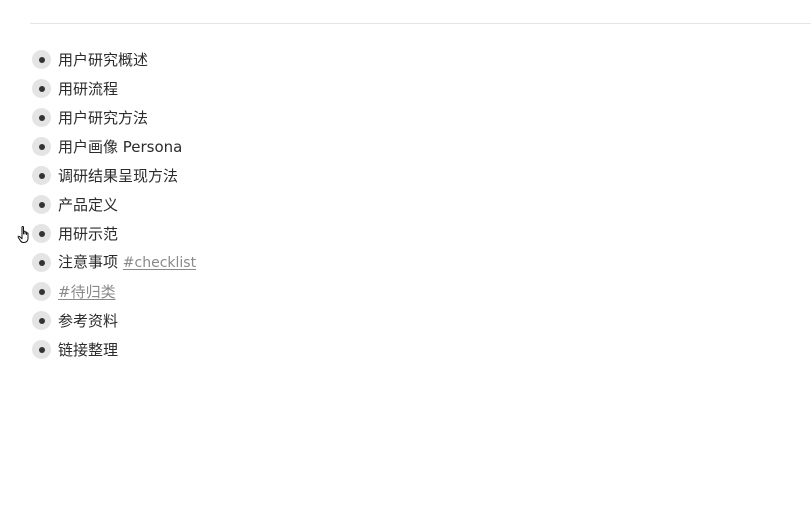 Image resolution: width=811 pixels, height=528 pixels. What do you see at coordinates (88, 262) in the screenshot?
I see `item-label-text: 注意事项` at bounding box center [88, 262].